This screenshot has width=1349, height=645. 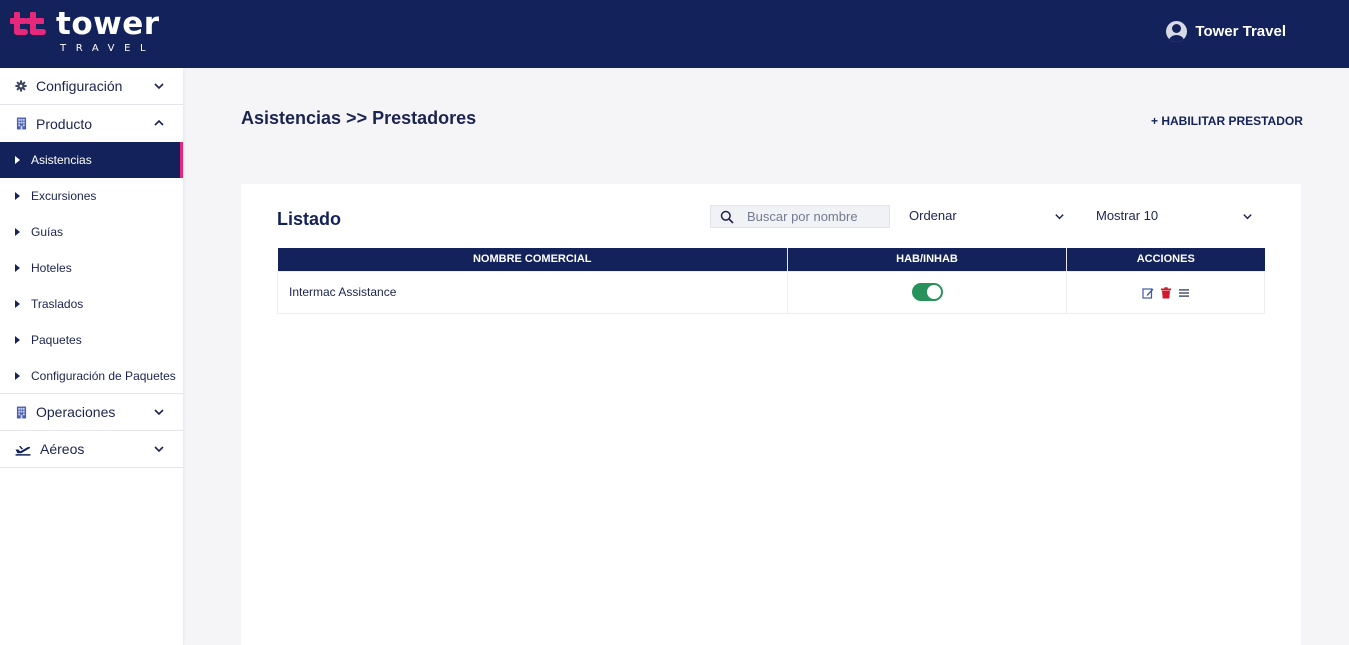 I want to click on cell-nombre-comercial: Intermac Assistance, so click(x=532, y=292).